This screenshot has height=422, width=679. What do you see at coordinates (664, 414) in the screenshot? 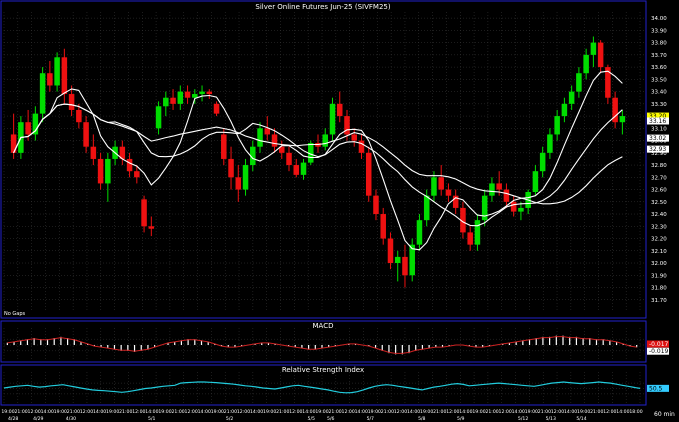
I see `interval-label: 60 min` at bounding box center [664, 414].